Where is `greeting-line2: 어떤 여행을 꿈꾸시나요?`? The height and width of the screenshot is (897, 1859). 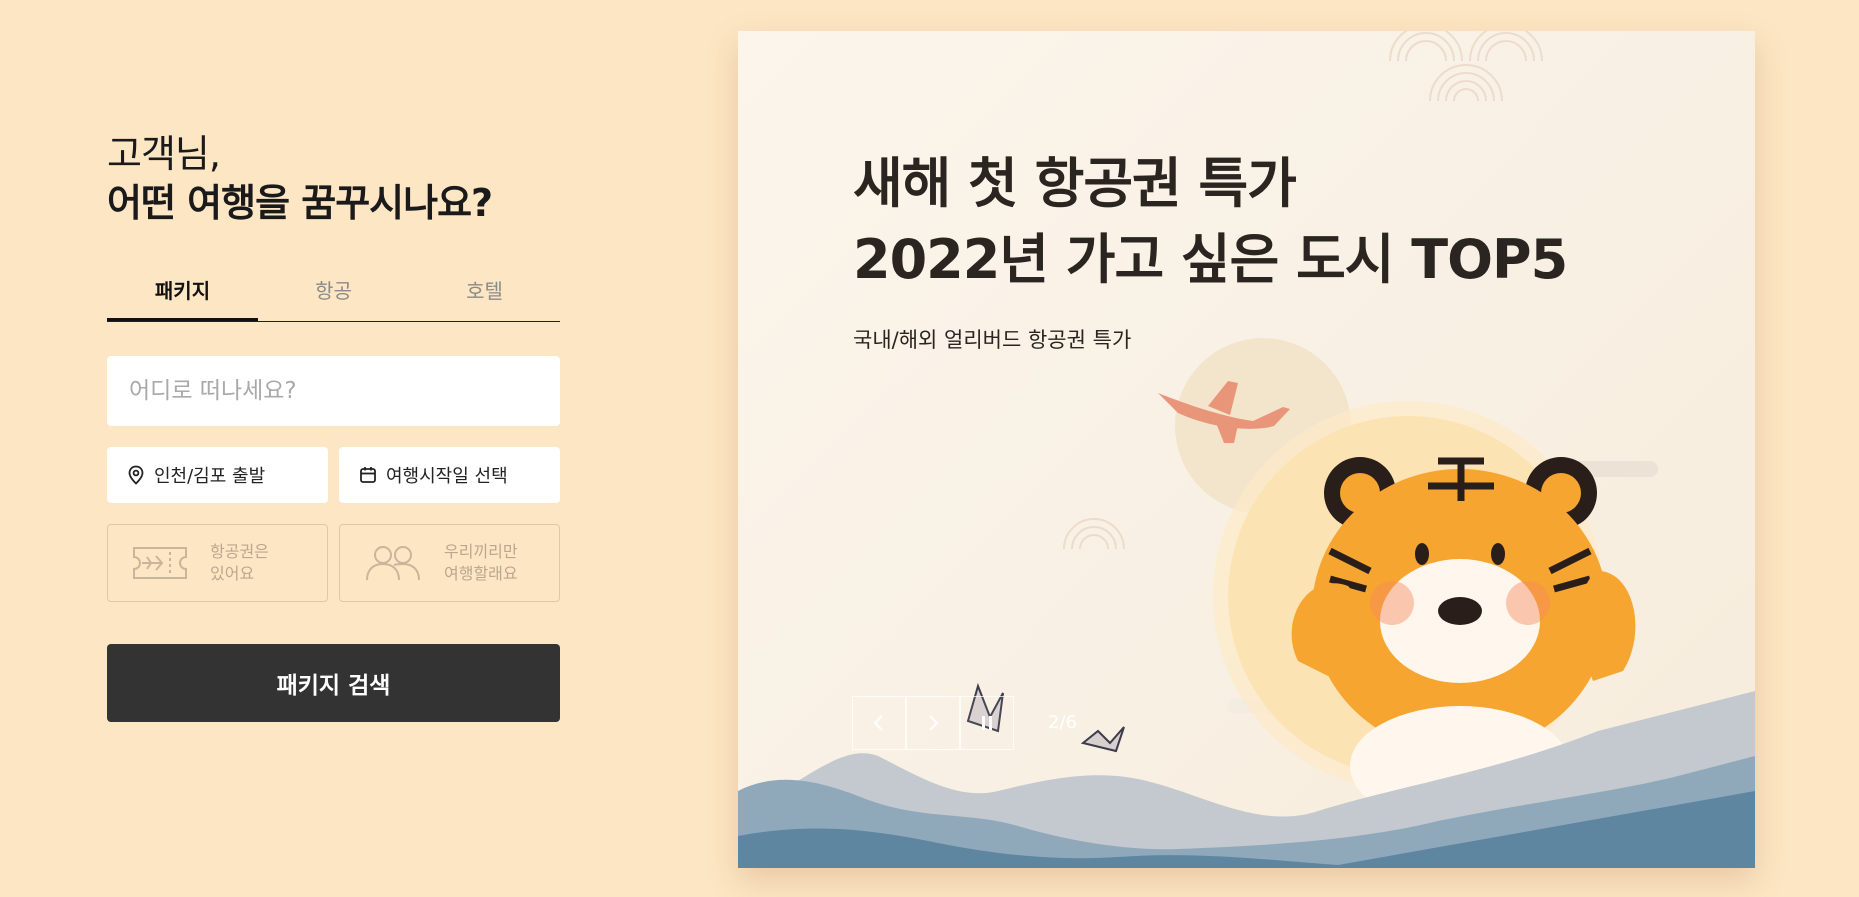 greeting-line2: 어떤 여행을 꿈꾸시나요? is located at coordinates (300, 203).